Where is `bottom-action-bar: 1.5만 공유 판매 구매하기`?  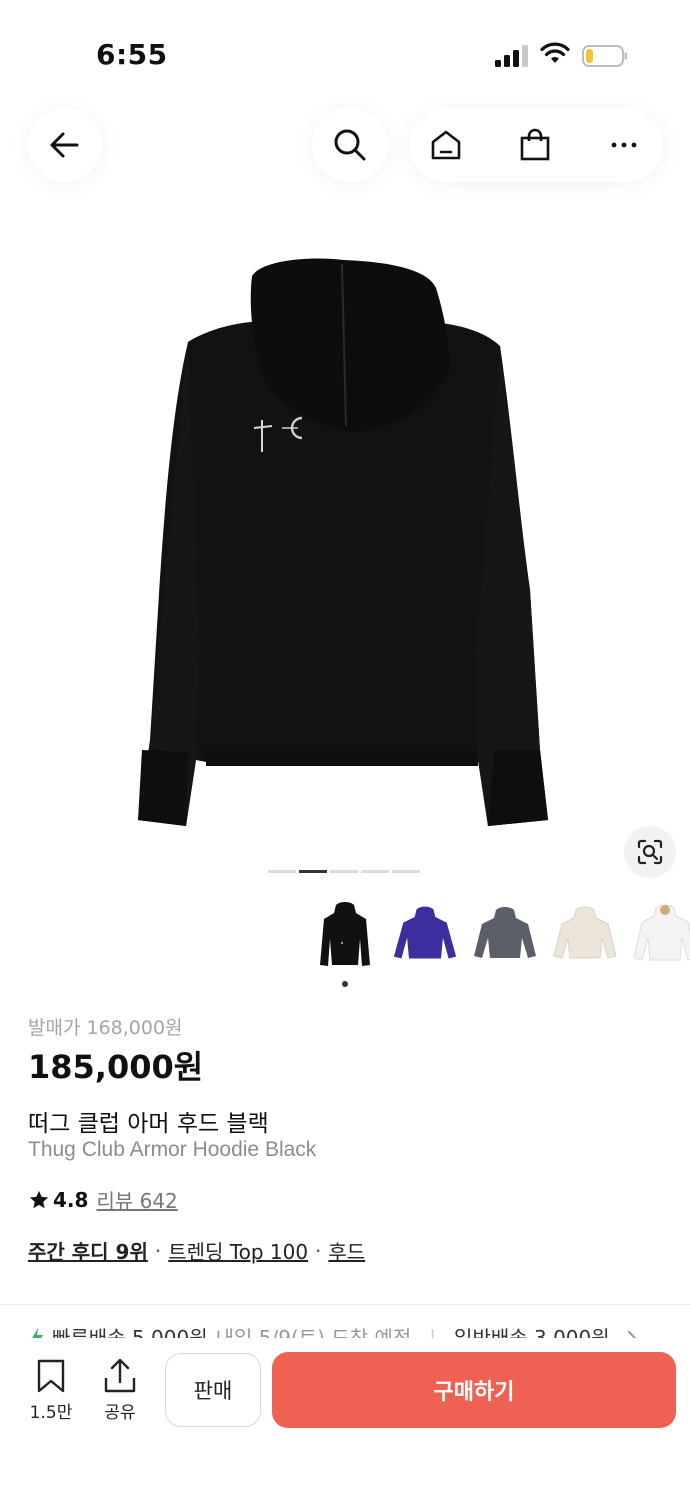 bottom-action-bar: 1.5만 공유 판매 구매하기 is located at coordinates (345, 1419).